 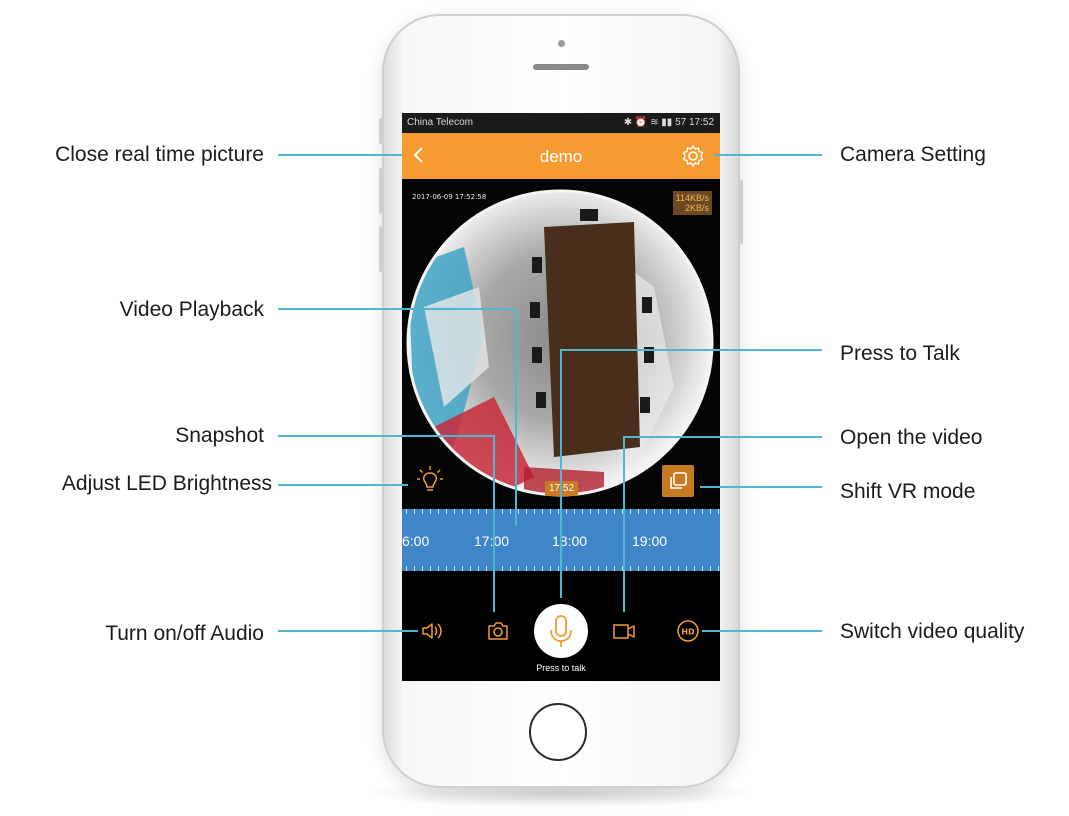 I want to click on copy-layers-icon, so click(x=678, y=480).